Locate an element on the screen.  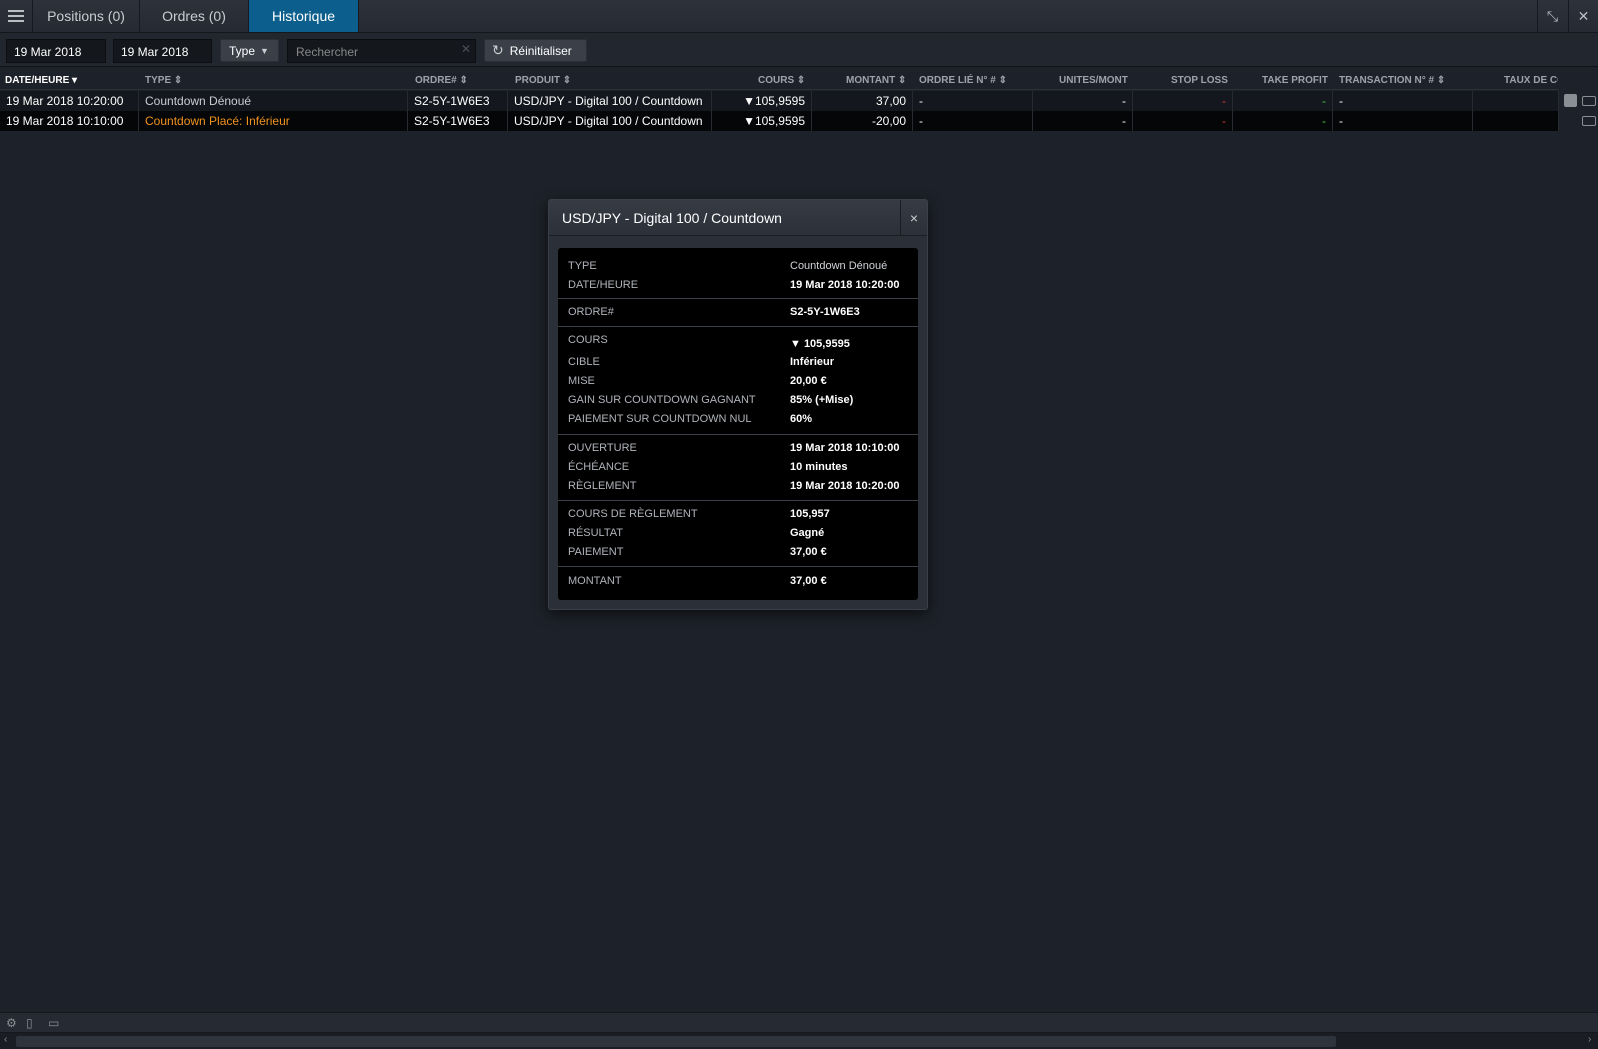
value-date: 19 Mar 2018 10:20:00 is located at coordinates (845, 285).